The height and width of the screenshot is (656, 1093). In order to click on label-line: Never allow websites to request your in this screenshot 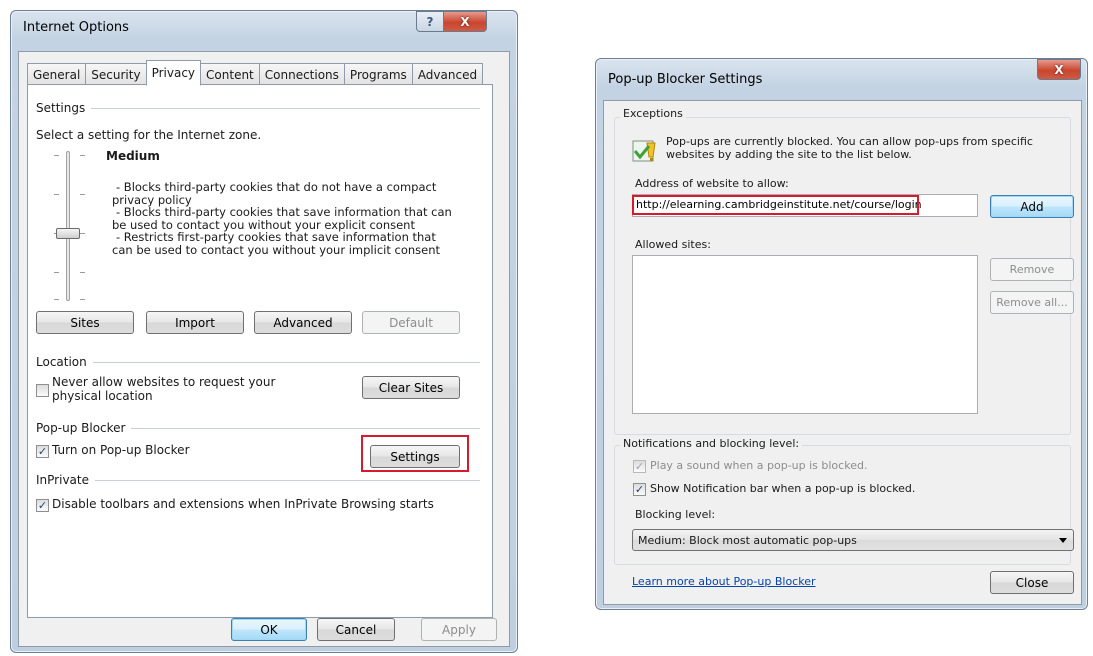, I will do `click(164, 382)`.